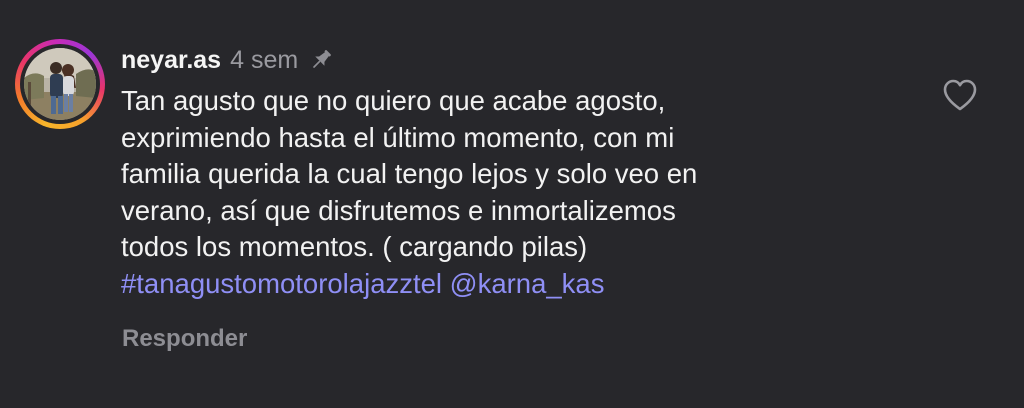 This screenshot has height=408, width=1024. Describe the element at coordinates (354, 246) in the screenshot. I see `comment-line: todos los momentos. ( cargando pilas)` at that location.